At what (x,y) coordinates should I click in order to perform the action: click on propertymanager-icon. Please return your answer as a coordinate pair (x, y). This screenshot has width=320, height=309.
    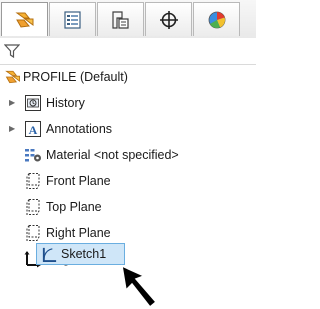
    Looking at the image, I should click on (72, 20).